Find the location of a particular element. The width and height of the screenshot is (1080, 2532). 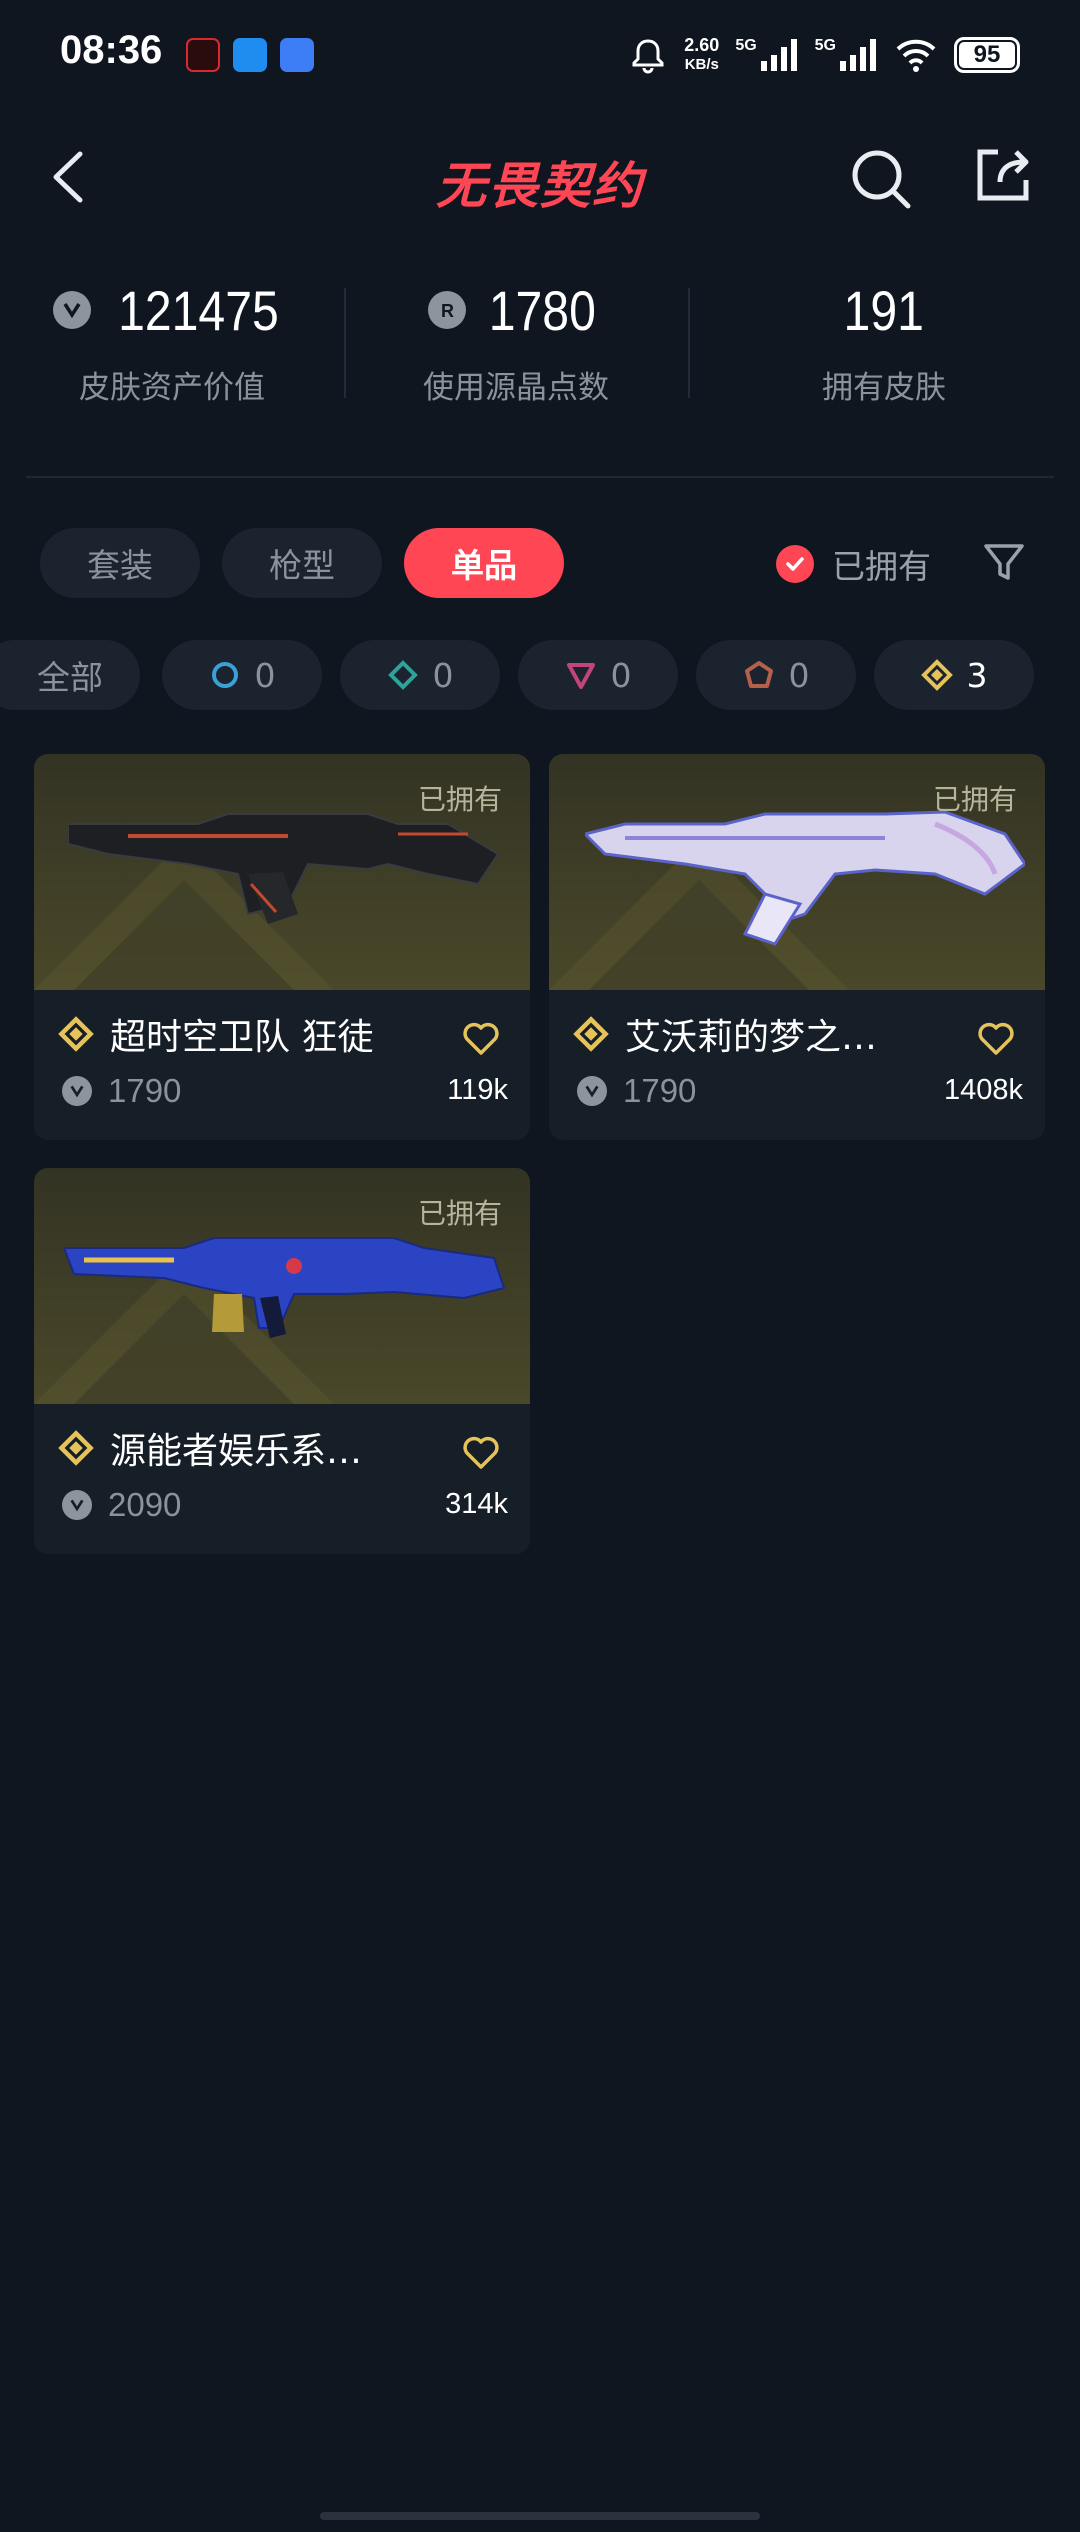

skin-card: 已拥有 艾沃莉的梦之… 1790 1408k is located at coordinates (797, 947).